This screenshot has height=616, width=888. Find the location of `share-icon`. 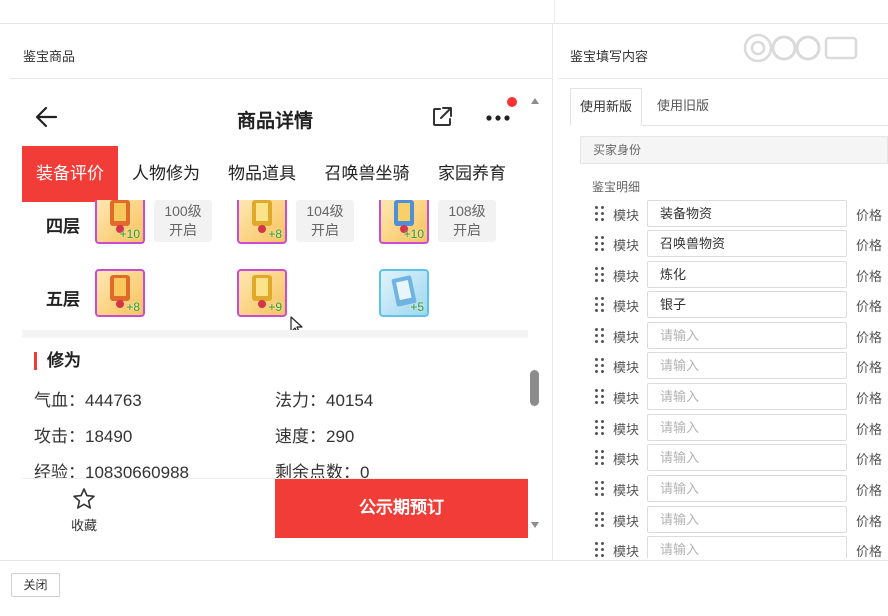

share-icon is located at coordinates (442, 117).